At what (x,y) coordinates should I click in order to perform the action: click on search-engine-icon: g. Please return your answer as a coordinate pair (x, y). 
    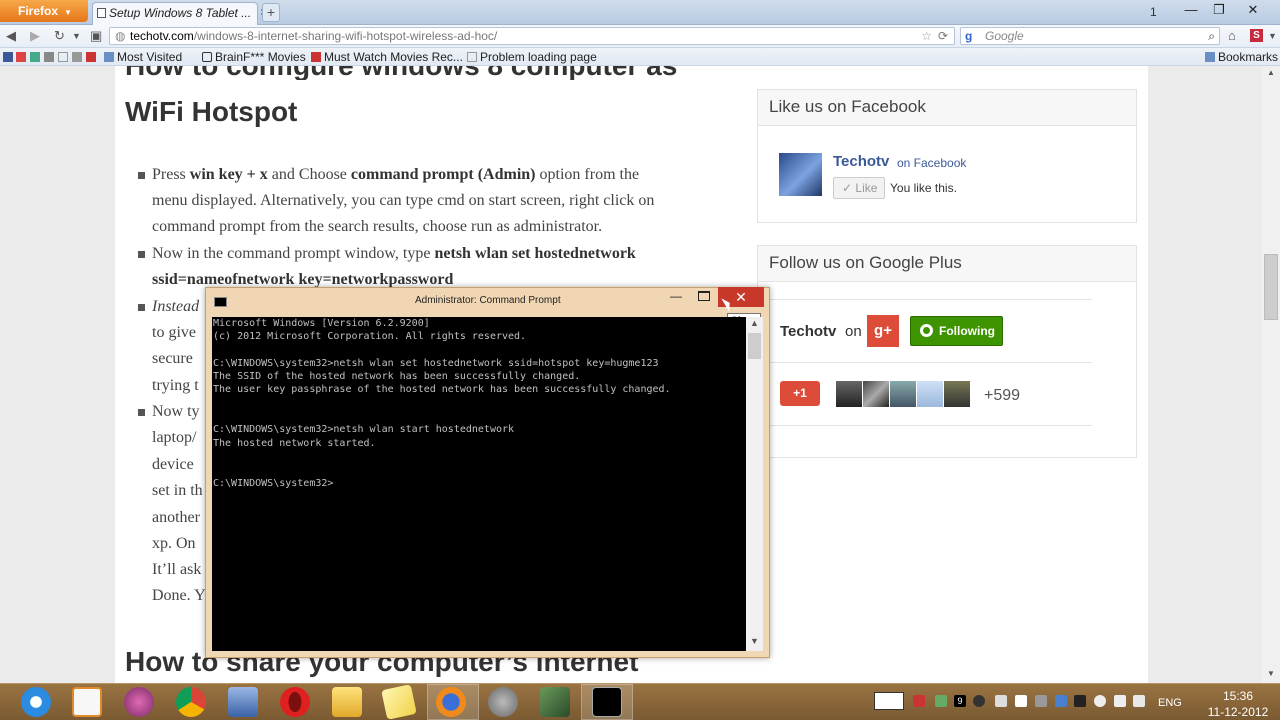
    Looking at the image, I should click on (968, 36).